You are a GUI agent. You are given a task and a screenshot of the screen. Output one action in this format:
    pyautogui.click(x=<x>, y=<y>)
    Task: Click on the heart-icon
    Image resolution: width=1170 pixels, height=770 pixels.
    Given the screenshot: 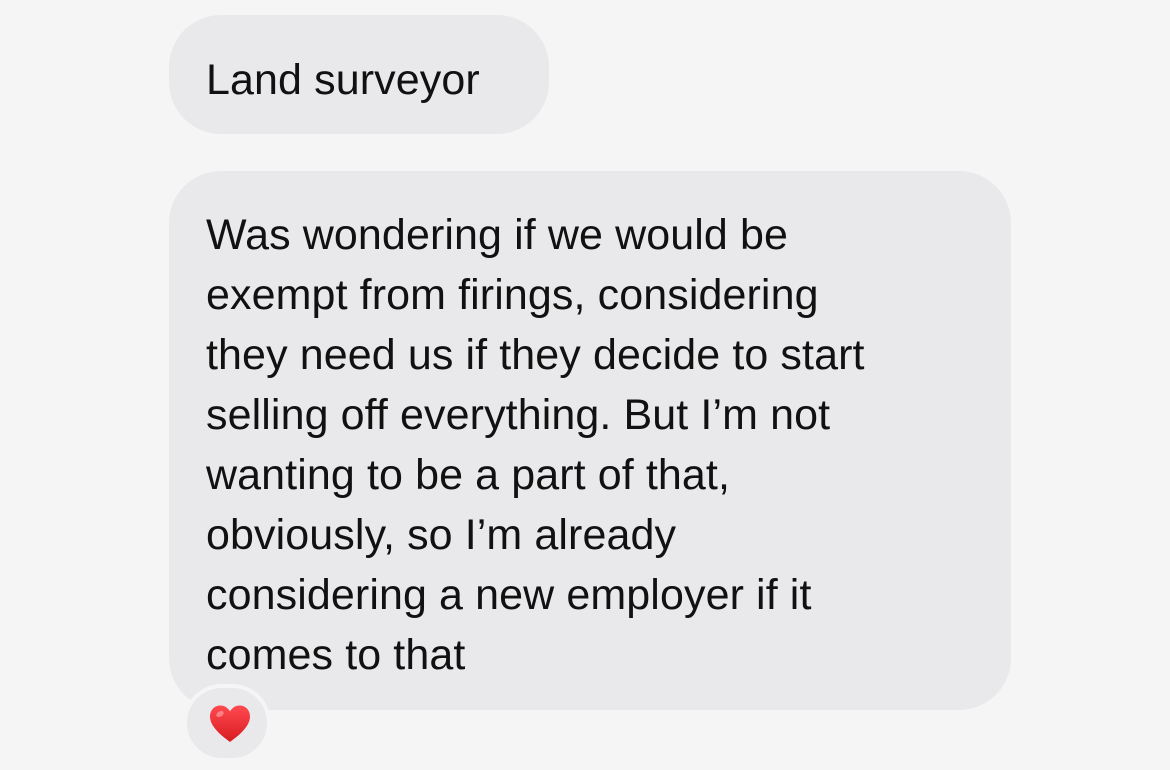 What is the action you would take?
    pyautogui.click(x=230, y=723)
    